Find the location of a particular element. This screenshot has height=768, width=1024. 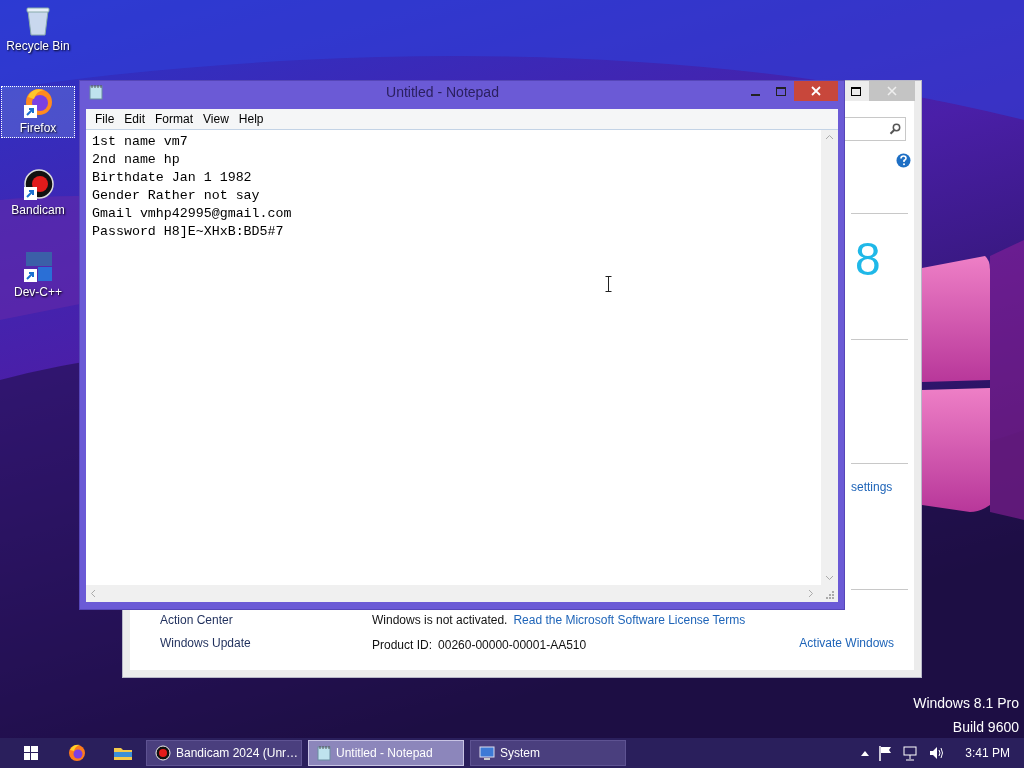

scroll-up-icon is located at coordinates (829, 137).